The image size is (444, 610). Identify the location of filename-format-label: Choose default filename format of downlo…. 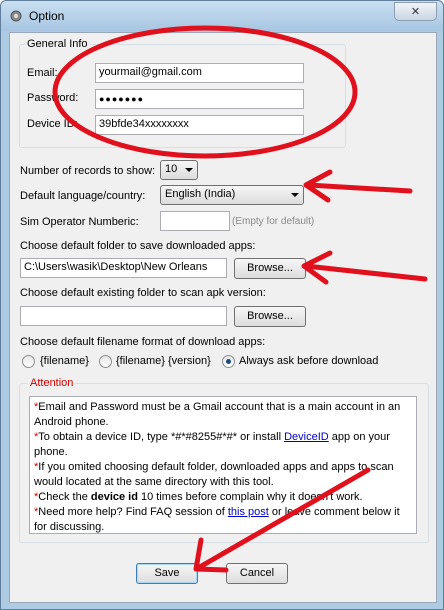
(143, 342).